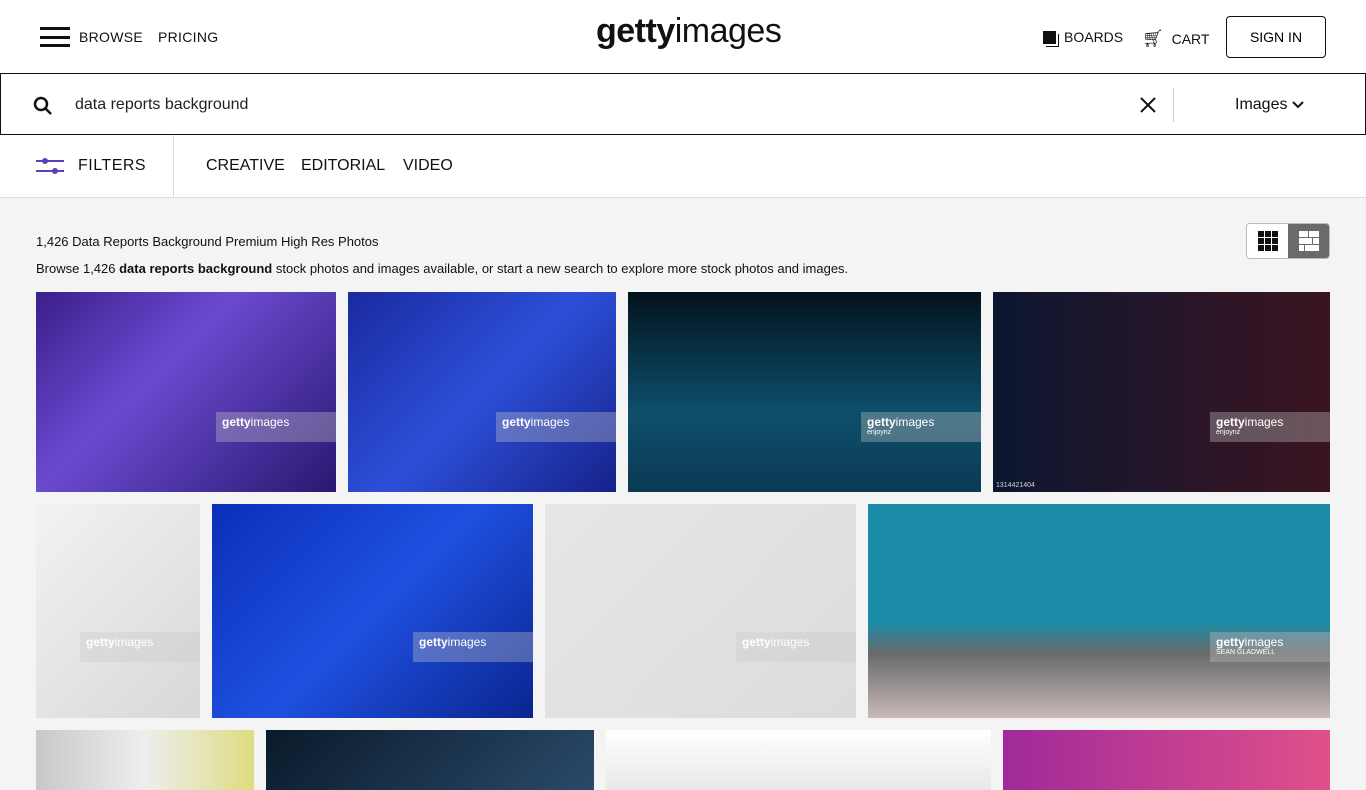 This screenshot has height=790, width=1366. What do you see at coordinates (683, 104) in the screenshot?
I see `search-bar: data reports background Images` at bounding box center [683, 104].